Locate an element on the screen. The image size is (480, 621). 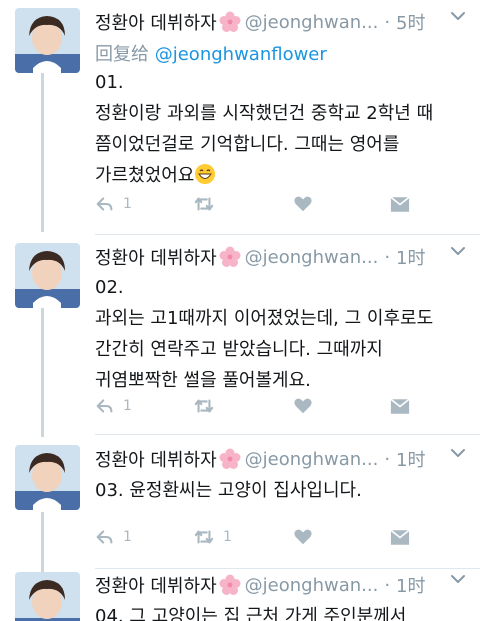
retweet-count: 1 is located at coordinates (227, 537).